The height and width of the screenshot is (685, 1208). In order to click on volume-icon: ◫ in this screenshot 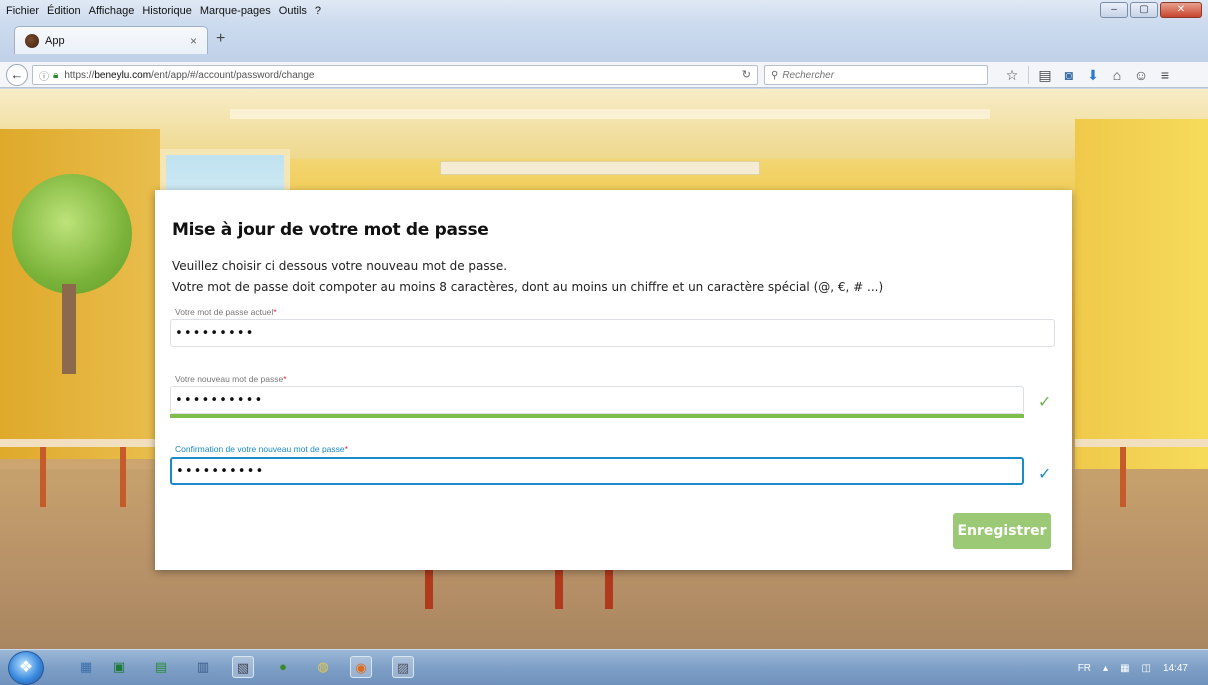, I will do `click(1146, 668)`.